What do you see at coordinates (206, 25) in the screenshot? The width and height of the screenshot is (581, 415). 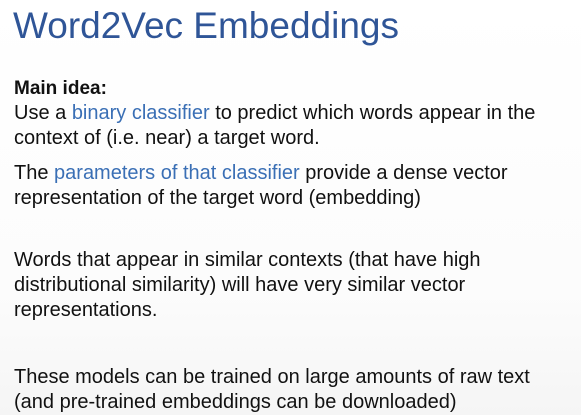 I see `slide-title: Word2Vec Embeddings` at bounding box center [206, 25].